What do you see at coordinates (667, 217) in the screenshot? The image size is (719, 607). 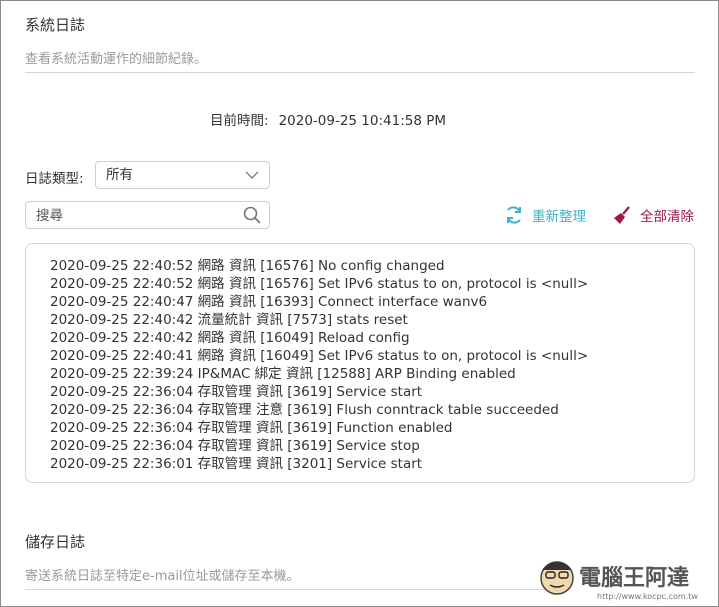 I see `clear-all-label: 全部清除` at bounding box center [667, 217].